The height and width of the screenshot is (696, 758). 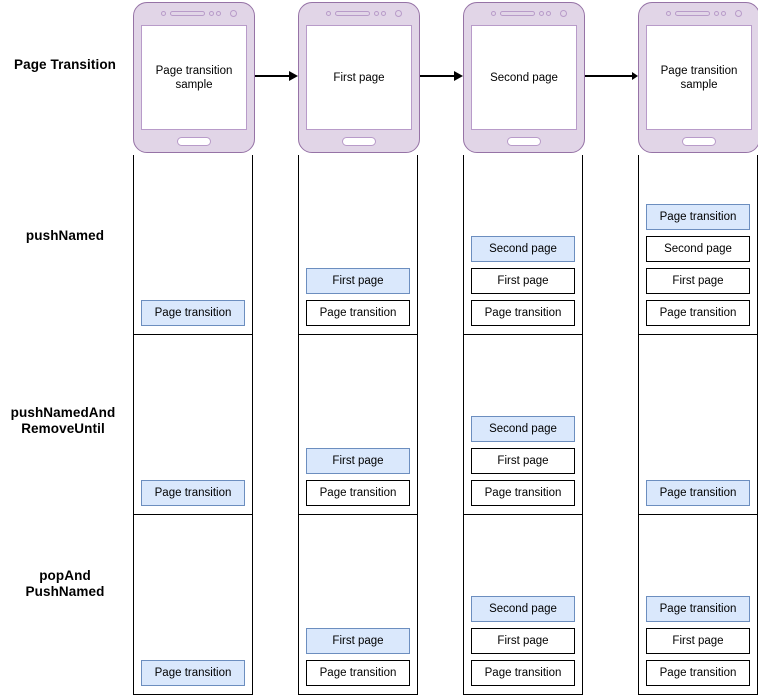 I want to click on row-label-1: pushNamed, so click(x=65, y=235).